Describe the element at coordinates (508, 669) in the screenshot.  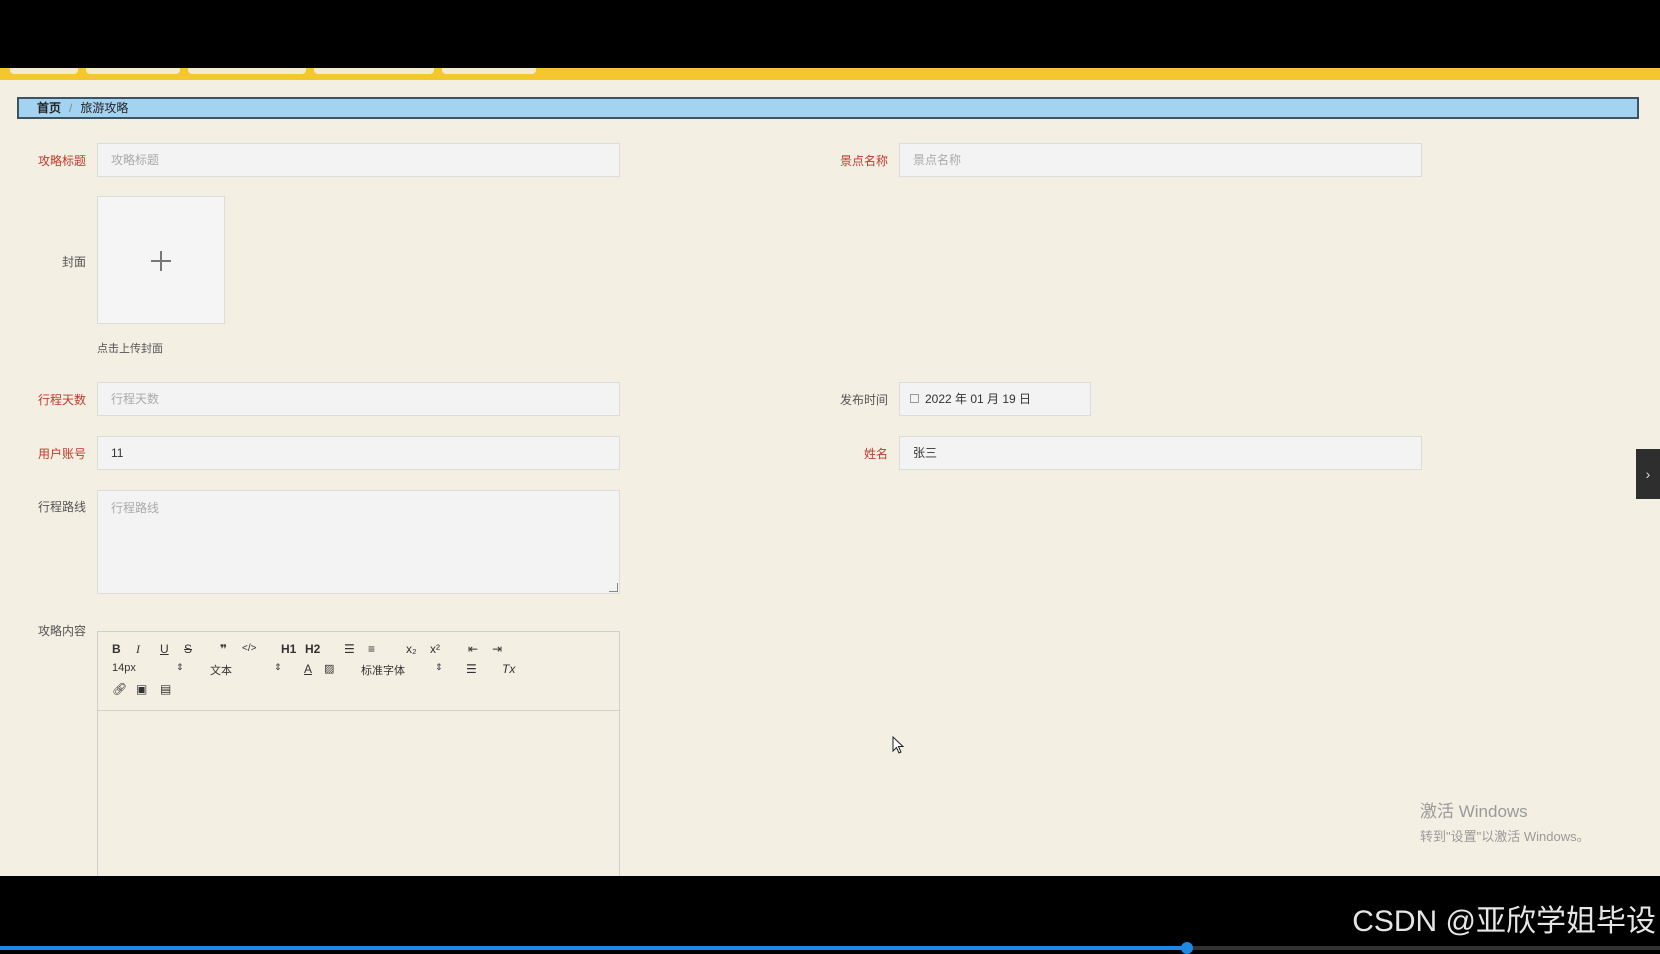
I see `clear-format-button: Tx` at that location.